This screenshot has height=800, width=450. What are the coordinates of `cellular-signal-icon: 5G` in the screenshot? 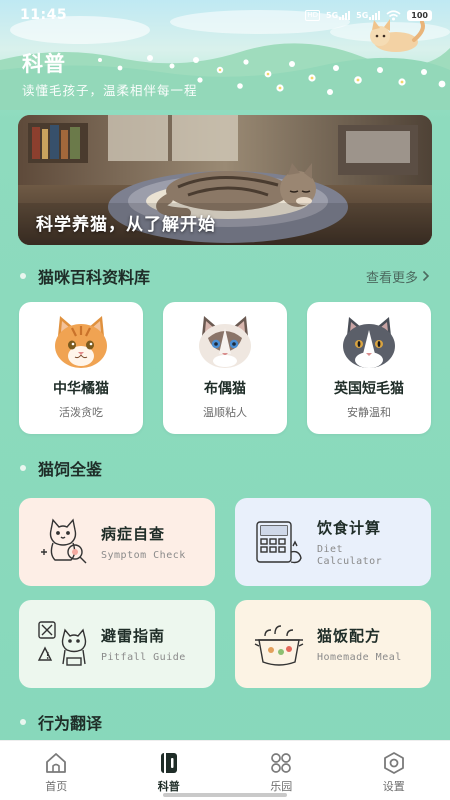 It's located at (338, 15).